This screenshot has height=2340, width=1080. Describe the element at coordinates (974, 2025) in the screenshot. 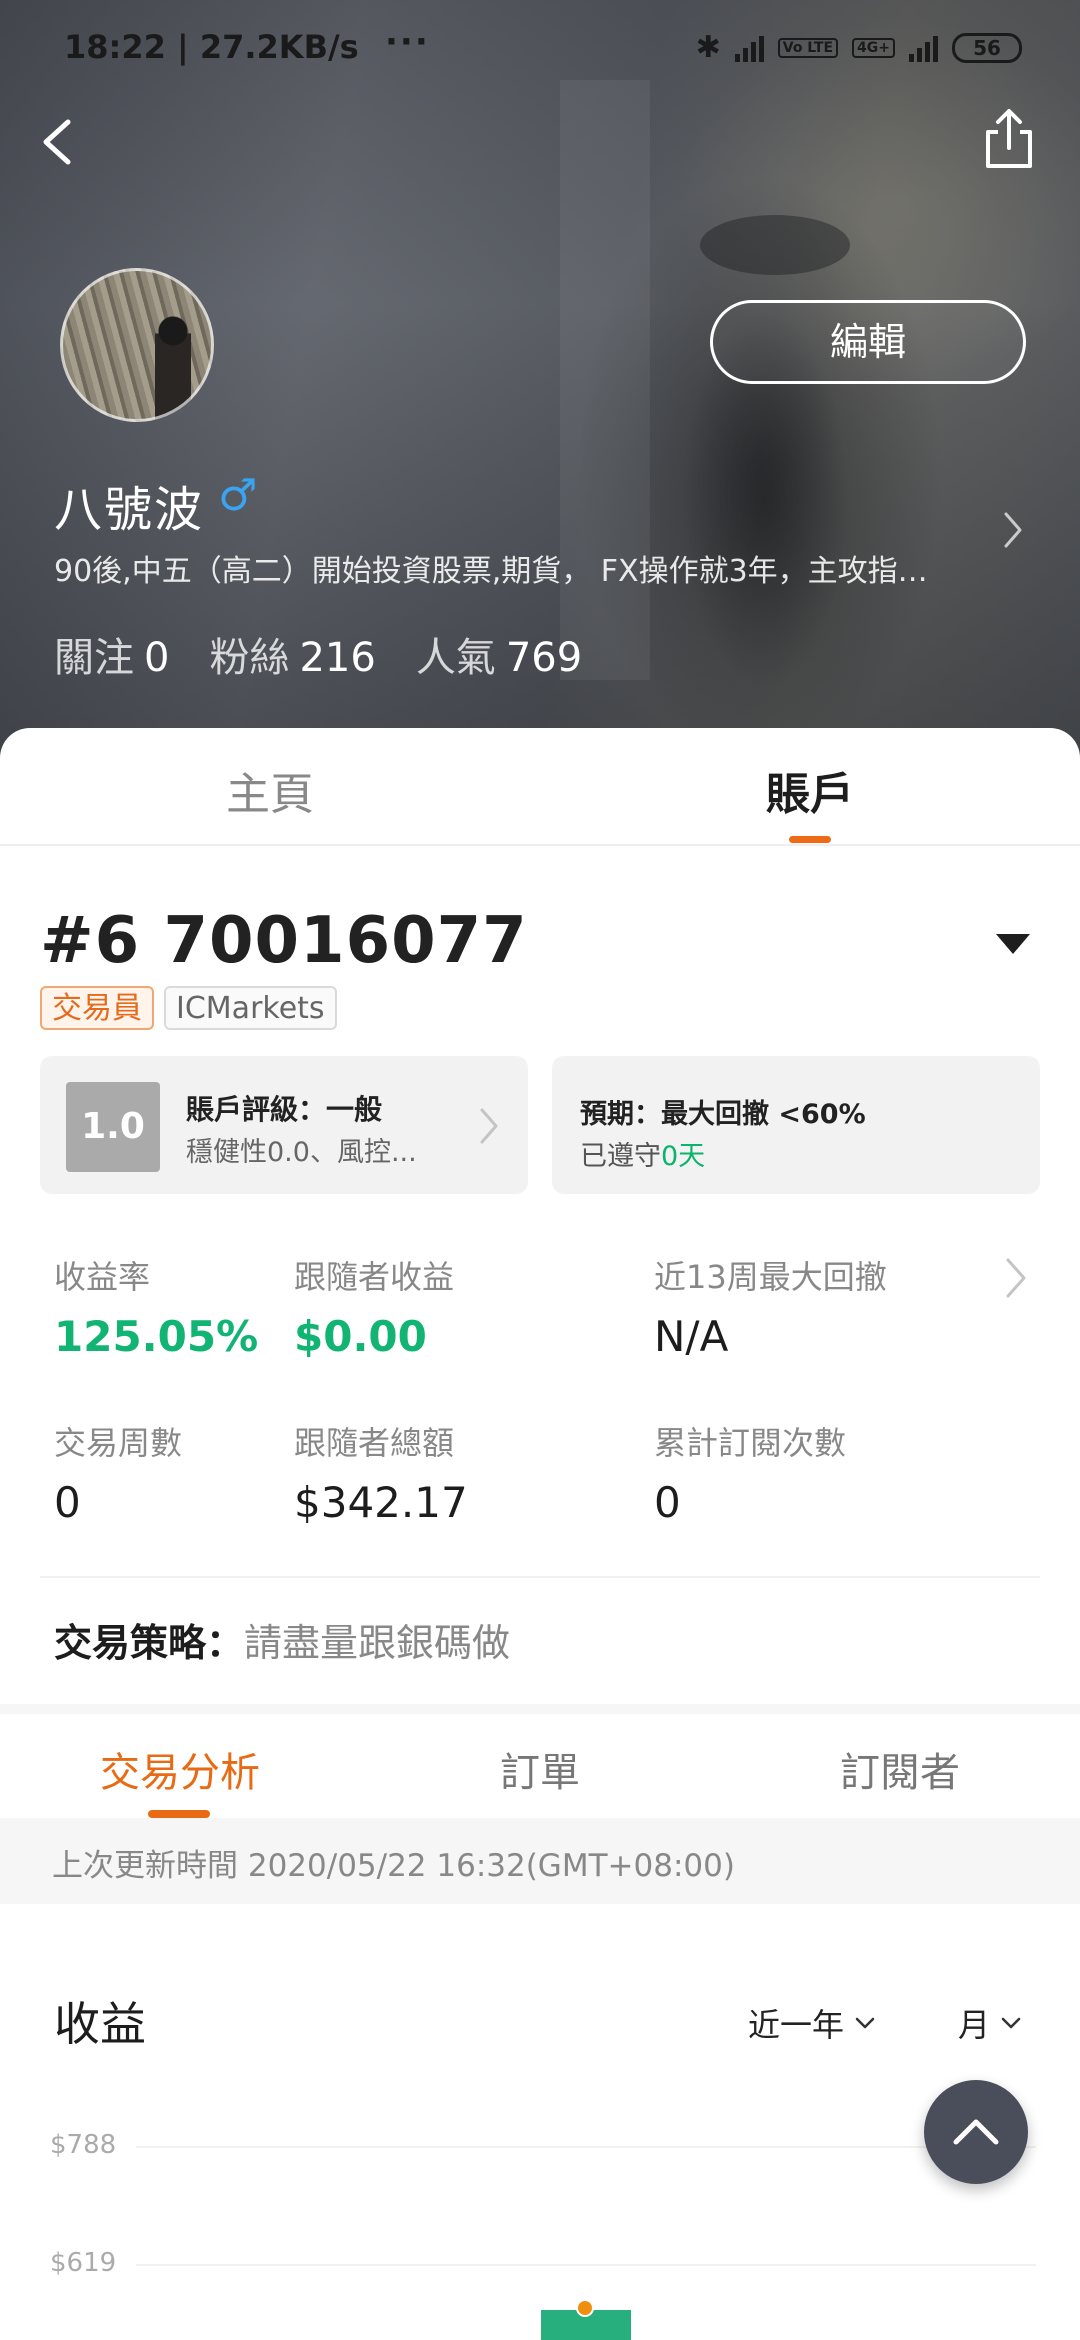

I see `unit-label: 月` at that location.